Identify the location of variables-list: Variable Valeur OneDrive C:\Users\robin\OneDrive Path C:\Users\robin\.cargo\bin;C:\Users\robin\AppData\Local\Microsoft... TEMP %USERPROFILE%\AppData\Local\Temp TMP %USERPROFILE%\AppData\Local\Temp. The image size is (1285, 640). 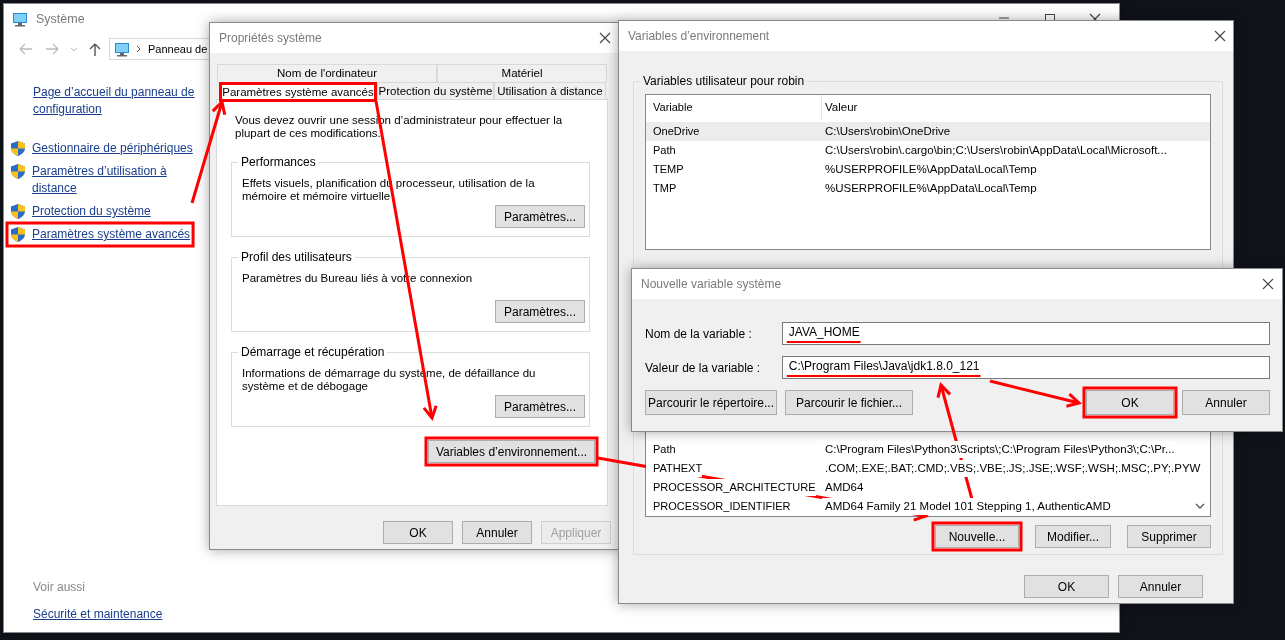
(928, 172).